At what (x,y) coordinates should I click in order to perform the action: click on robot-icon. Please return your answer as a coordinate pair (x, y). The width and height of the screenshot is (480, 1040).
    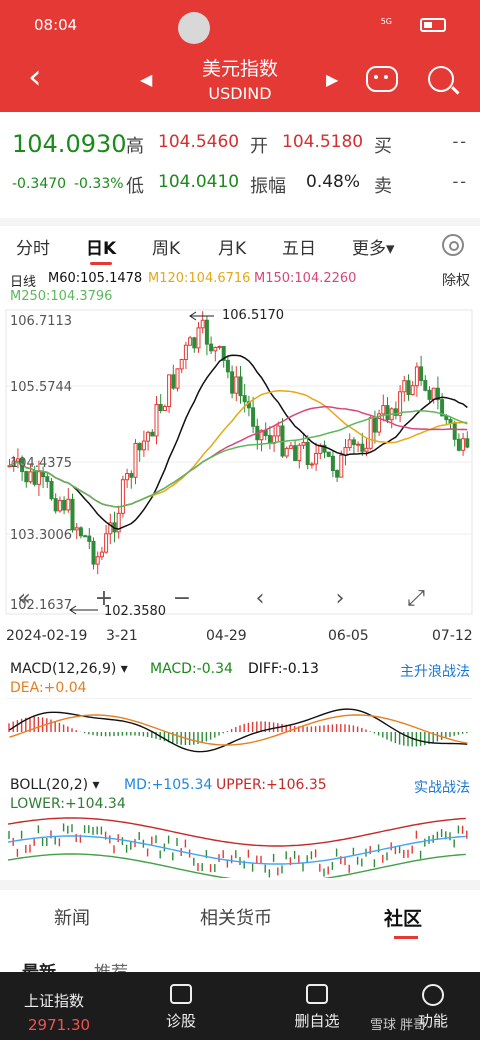
    Looking at the image, I should click on (382, 79).